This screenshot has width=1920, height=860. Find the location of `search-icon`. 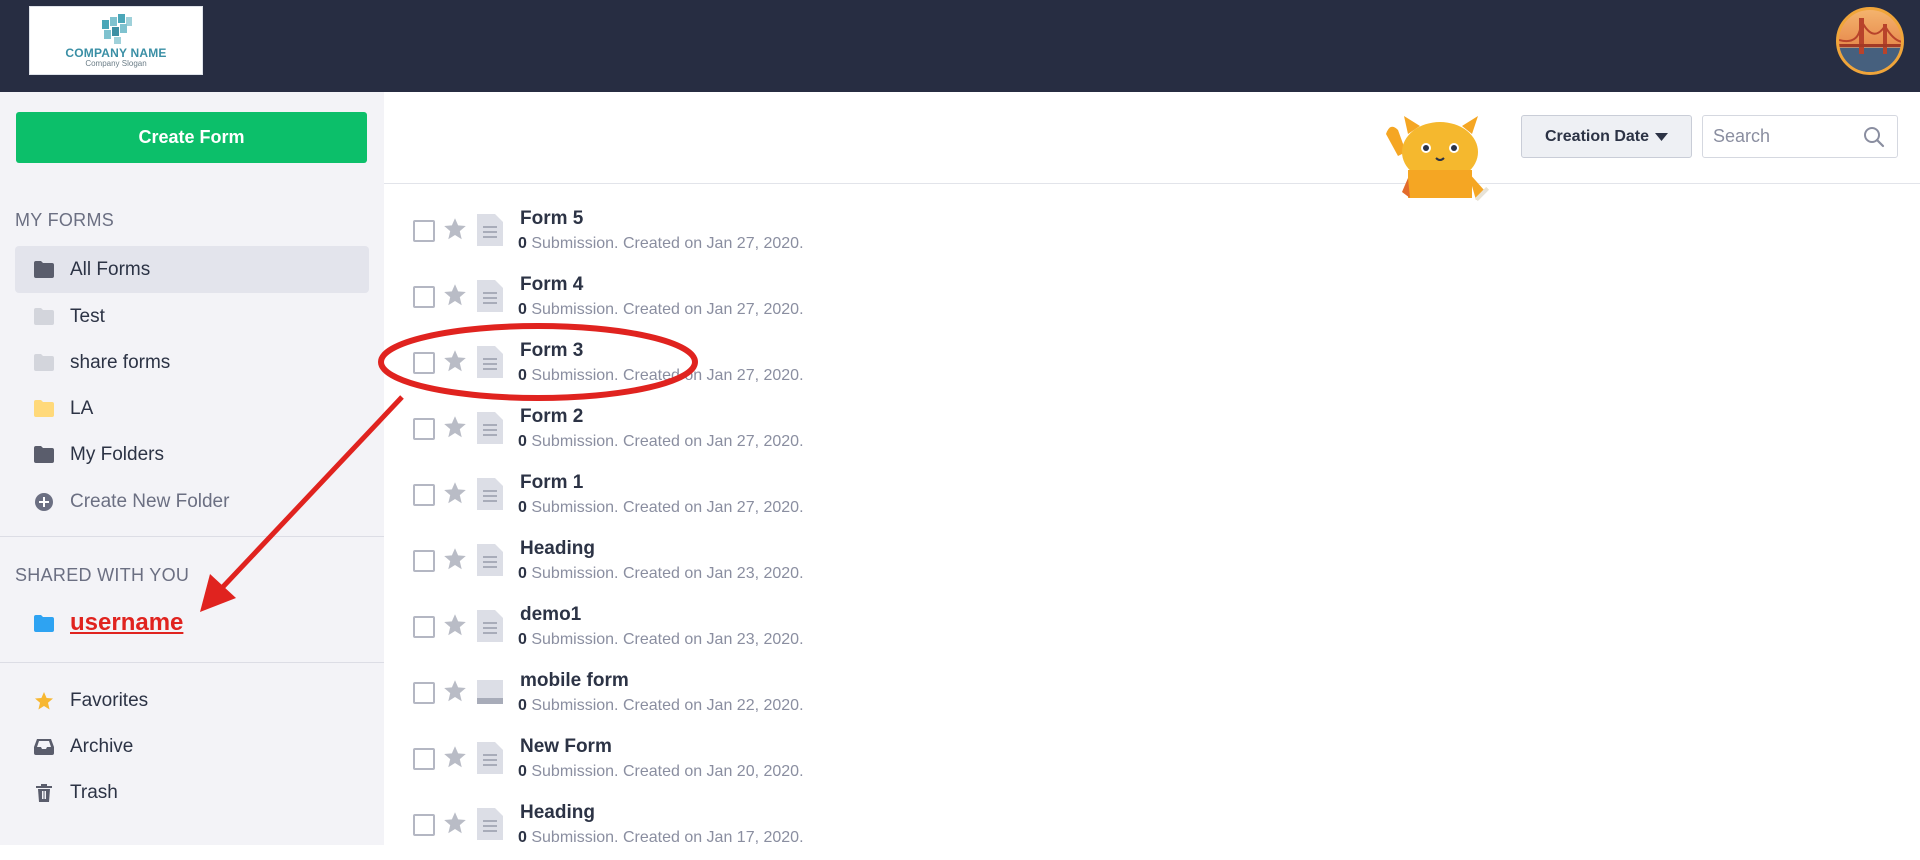

search-icon is located at coordinates (1874, 137).